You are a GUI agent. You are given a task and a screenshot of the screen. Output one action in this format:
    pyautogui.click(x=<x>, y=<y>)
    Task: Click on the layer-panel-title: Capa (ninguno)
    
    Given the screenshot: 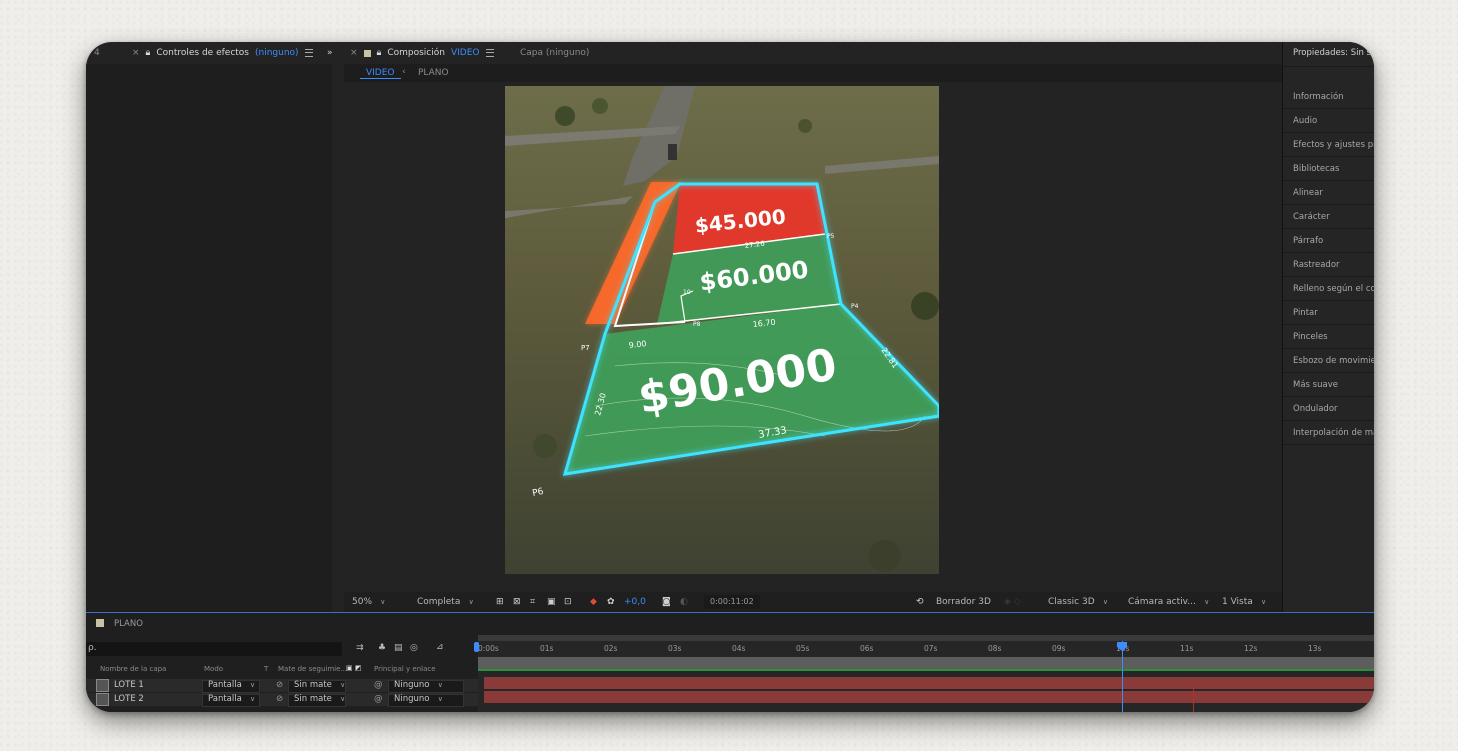 What is the action you would take?
    pyautogui.click(x=555, y=53)
    